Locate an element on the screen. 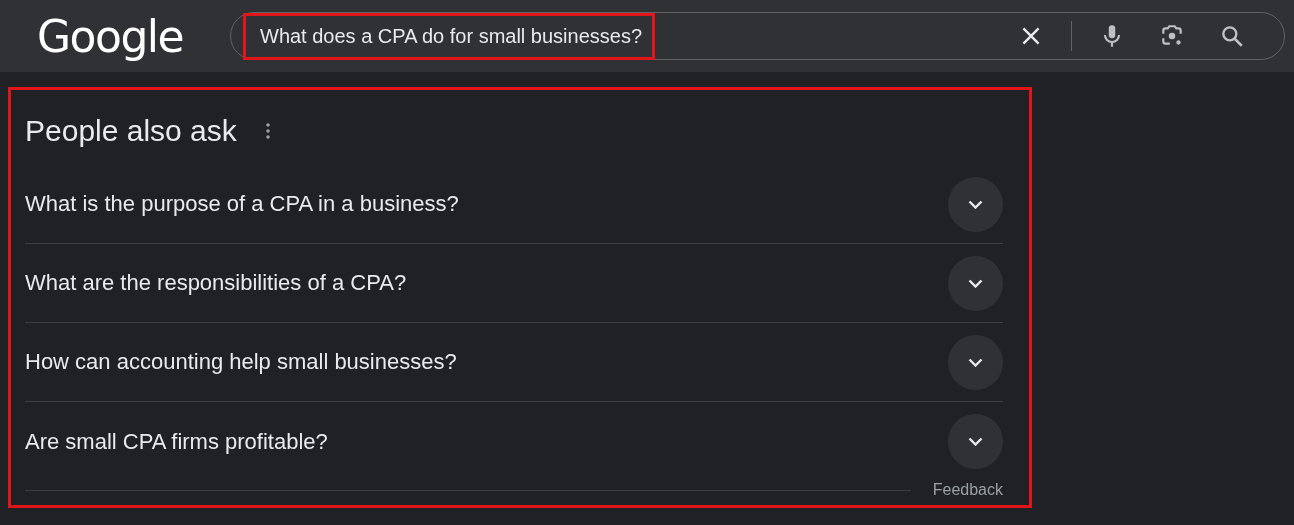 The width and height of the screenshot is (1294, 525). google-logo: Google is located at coordinates (133, 36).